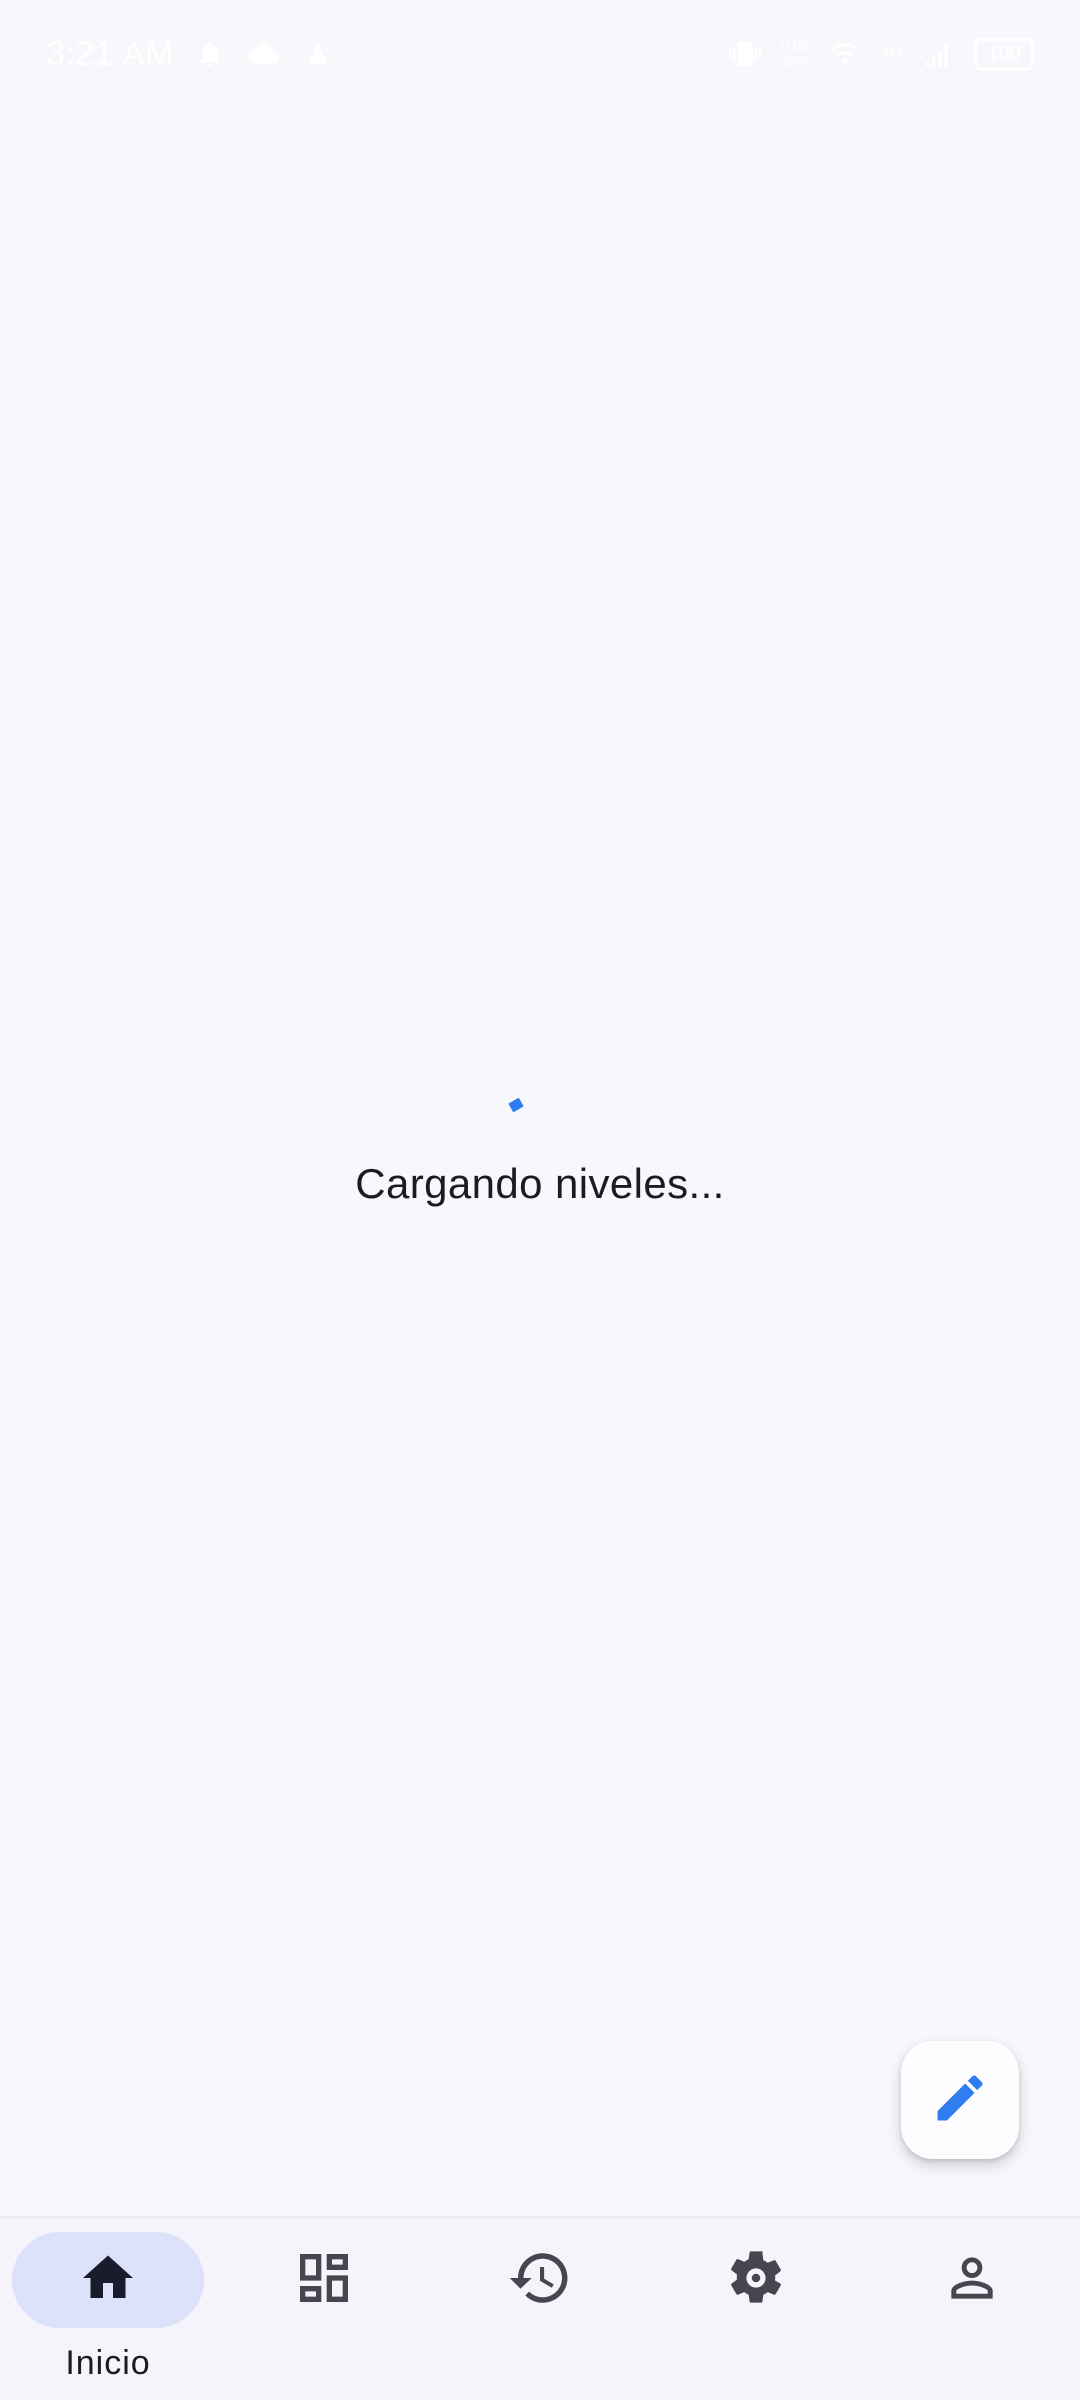  I want to click on nav-item-history, so click(540, 2309).